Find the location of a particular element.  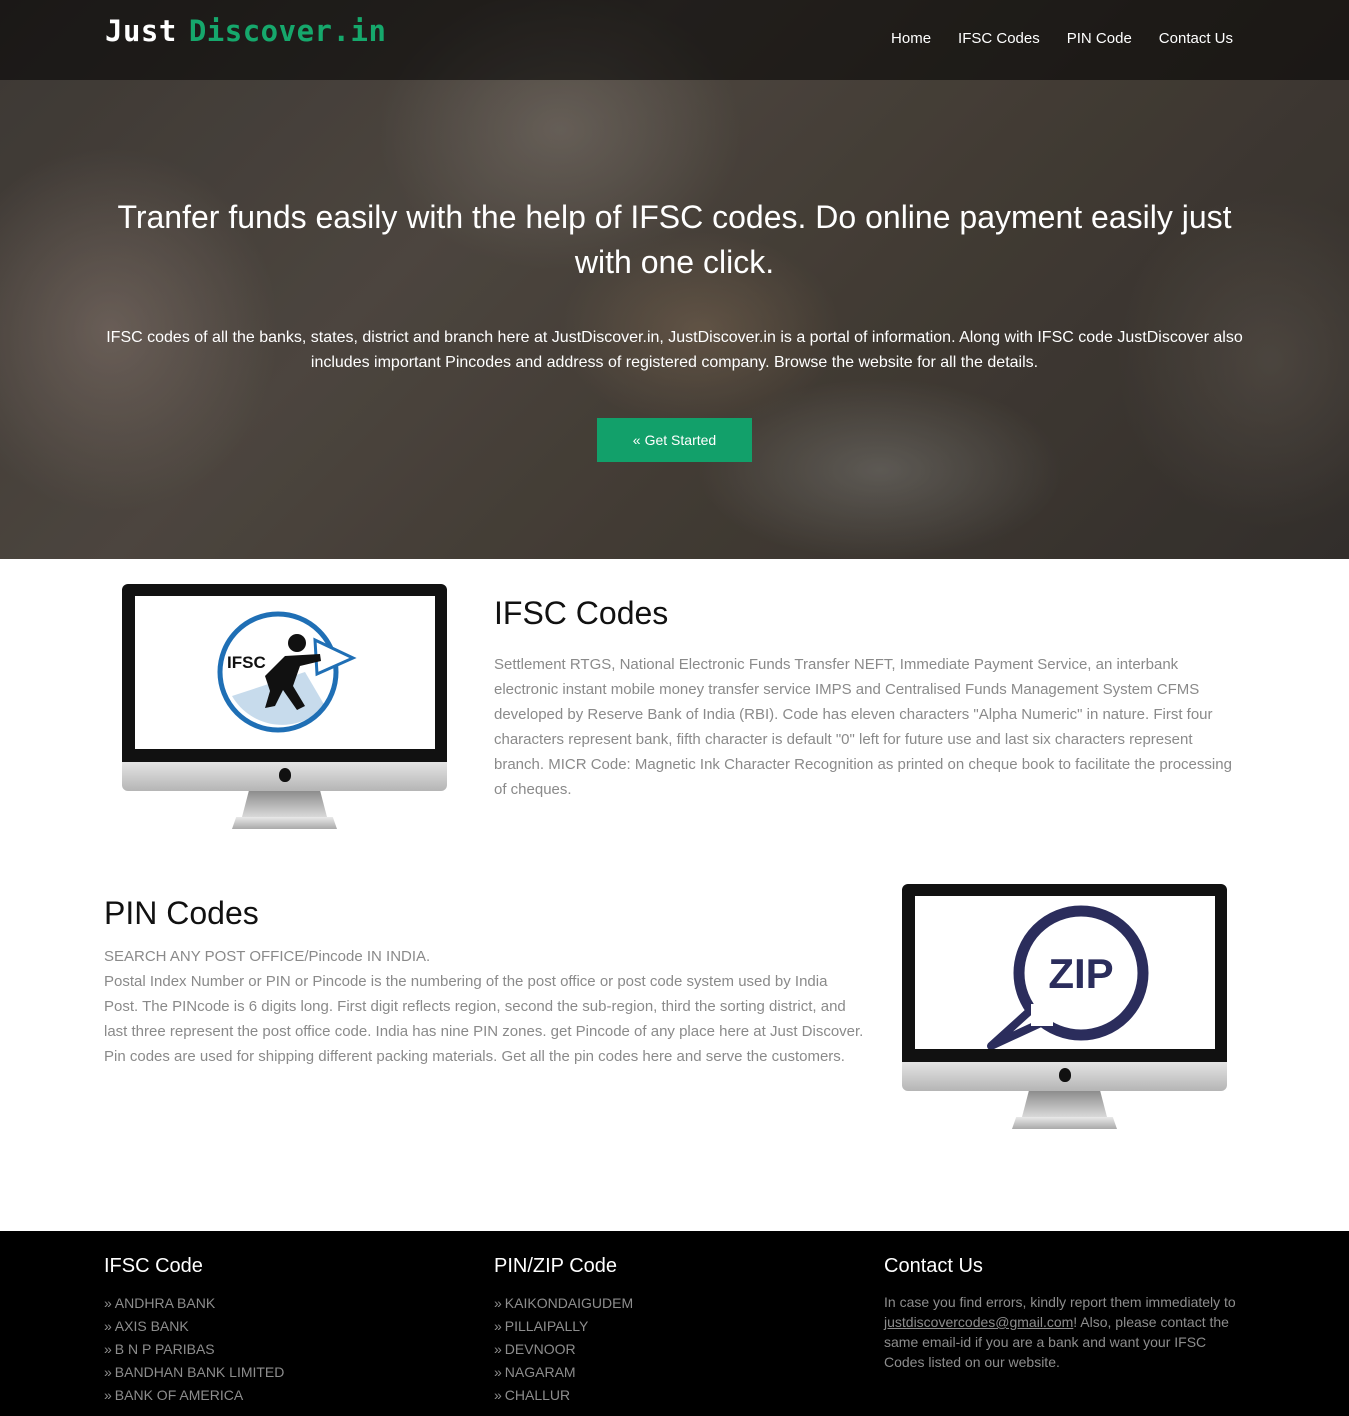

ifsc-monitor-image: IFSC is located at coordinates (284, 706).